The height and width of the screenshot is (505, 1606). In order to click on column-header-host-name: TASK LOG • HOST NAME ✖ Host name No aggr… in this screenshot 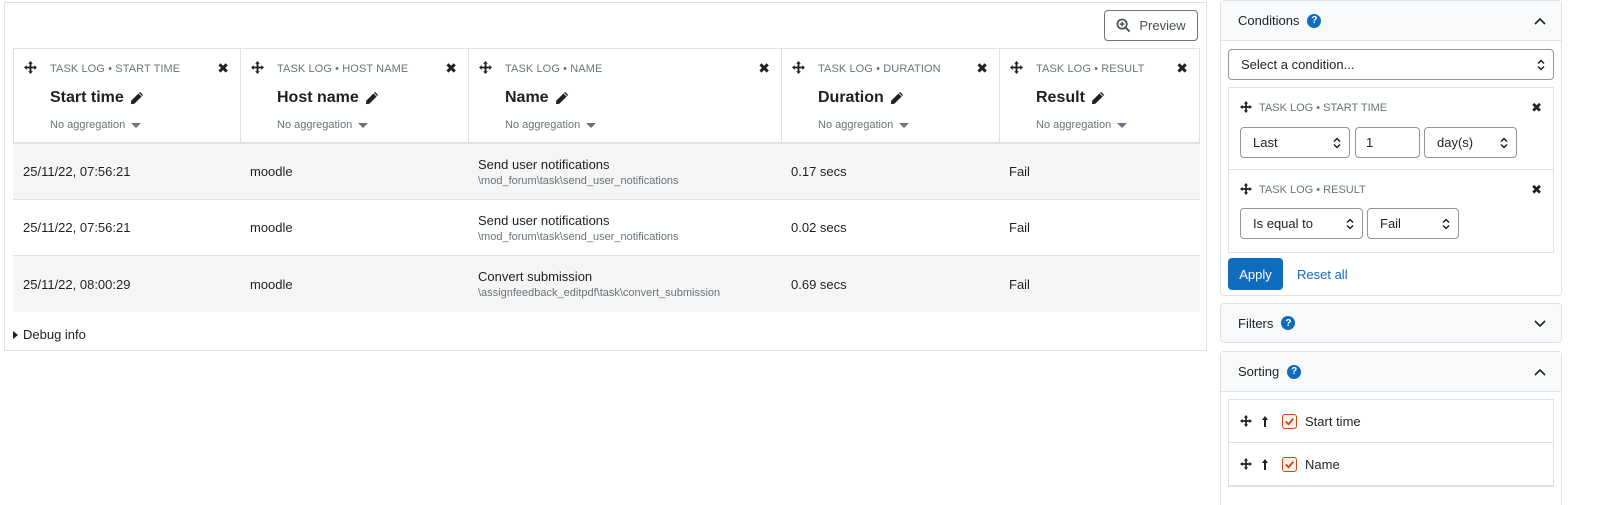, I will do `click(355, 95)`.